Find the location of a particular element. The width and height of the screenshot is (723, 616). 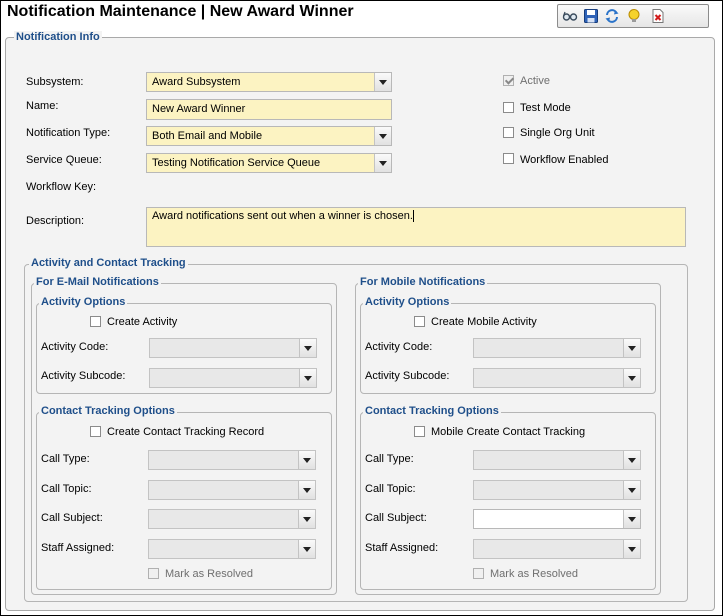

mobile-notifications-legend: For Mobile Notifications is located at coordinates (423, 282).